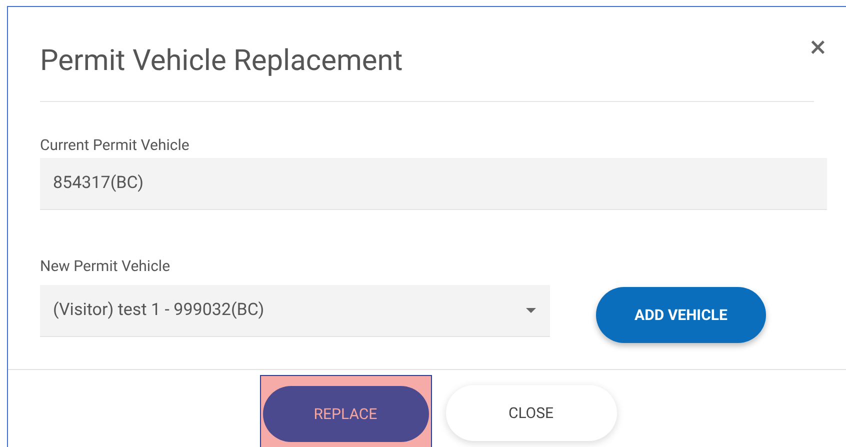 The width and height of the screenshot is (846, 447). Describe the element at coordinates (531, 413) in the screenshot. I see `close-button: CLOSE` at that location.